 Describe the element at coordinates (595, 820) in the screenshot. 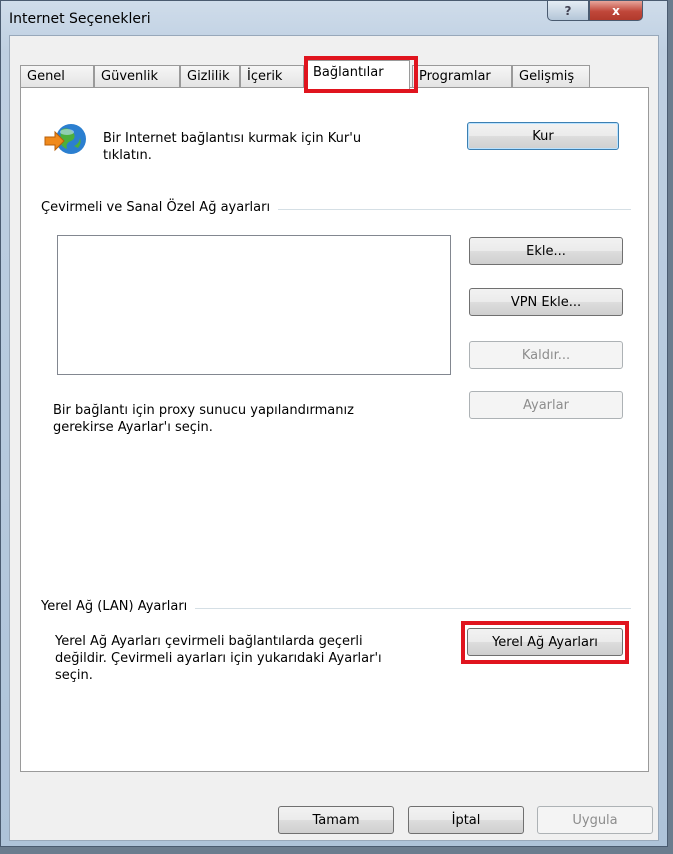

I see `apply-button: Uygula` at that location.